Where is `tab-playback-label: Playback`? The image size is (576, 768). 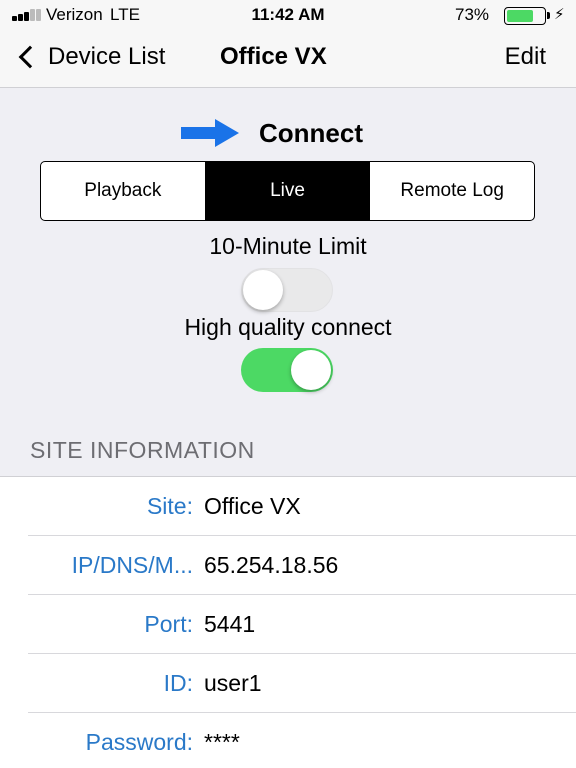
tab-playback-label: Playback is located at coordinates (123, 190).